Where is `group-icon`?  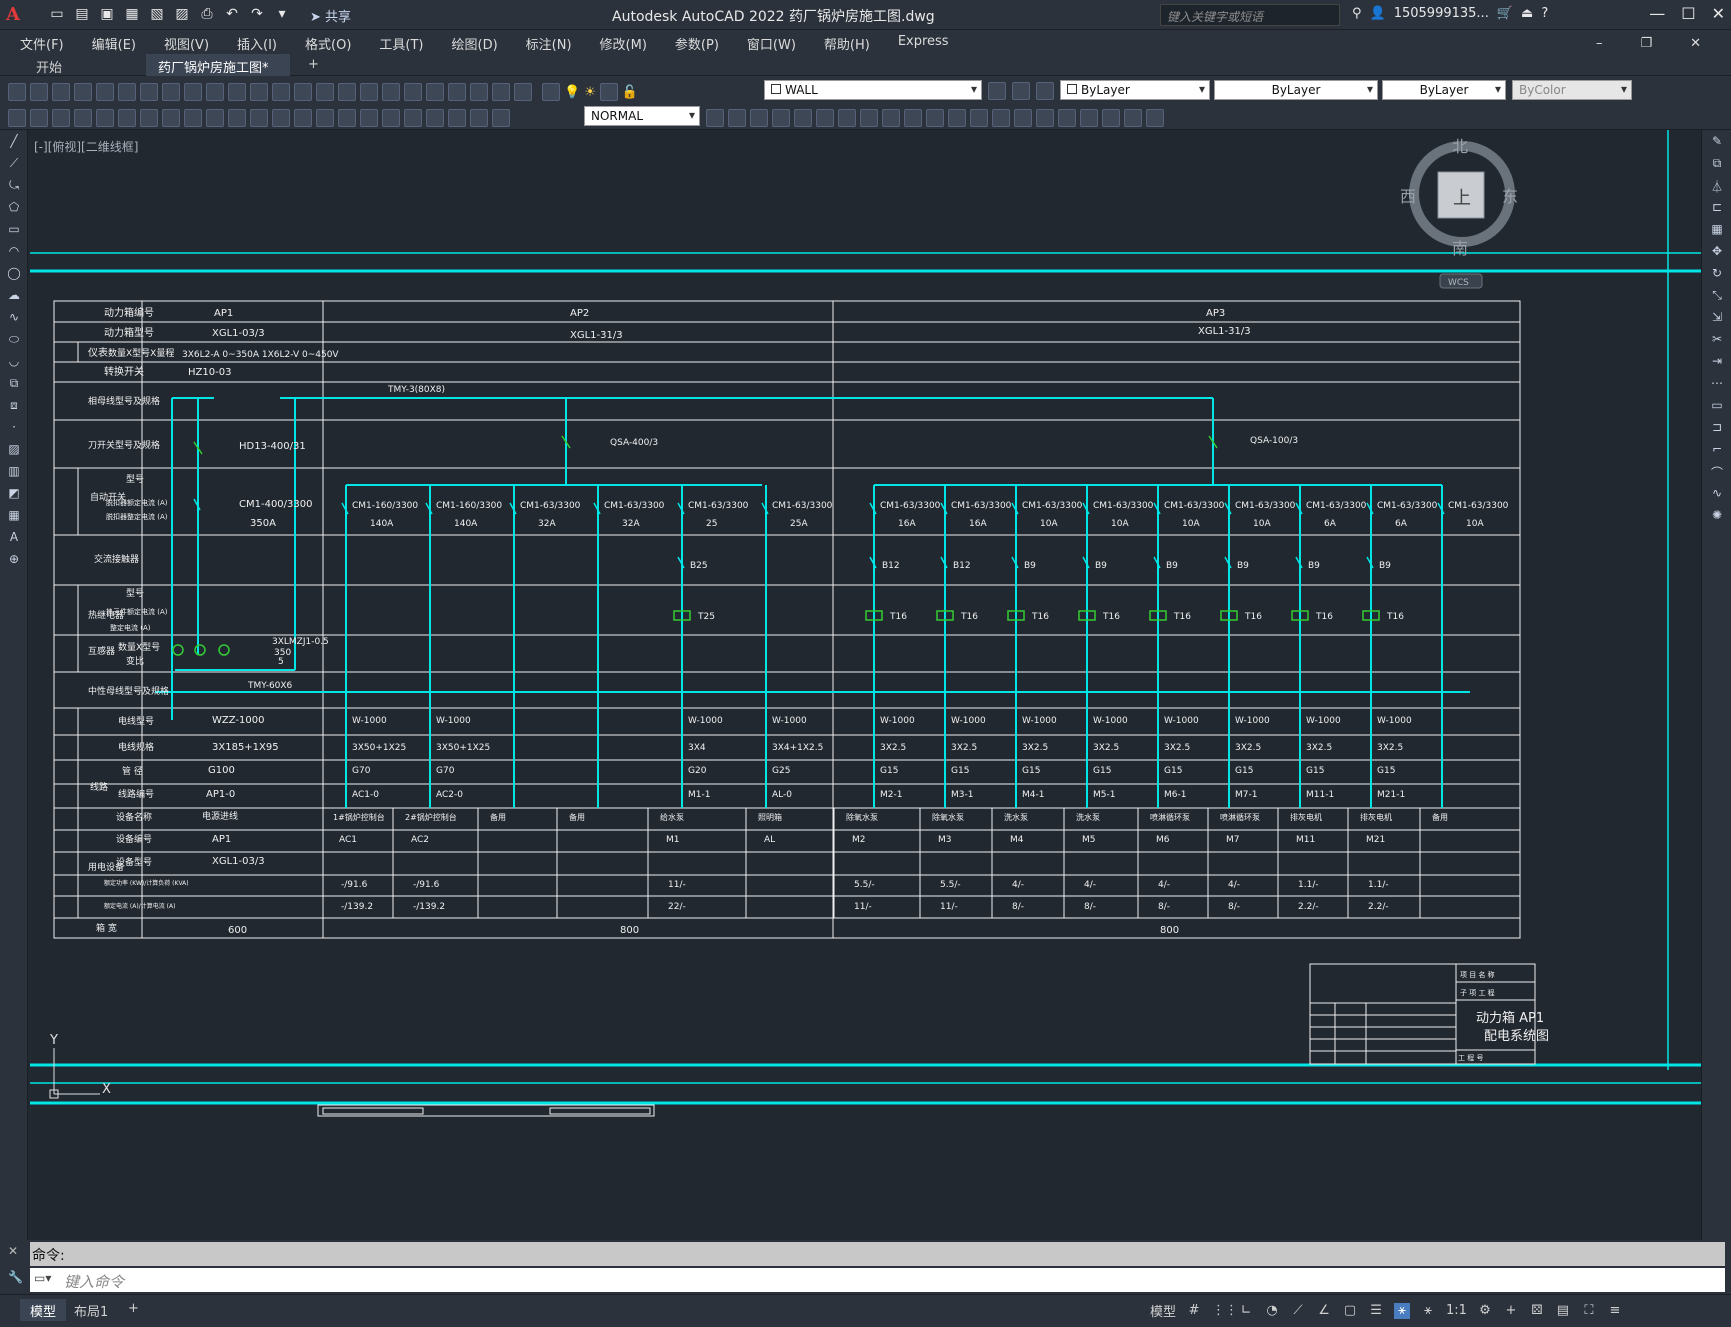
group-icon is located at coordinates (1155, 118).